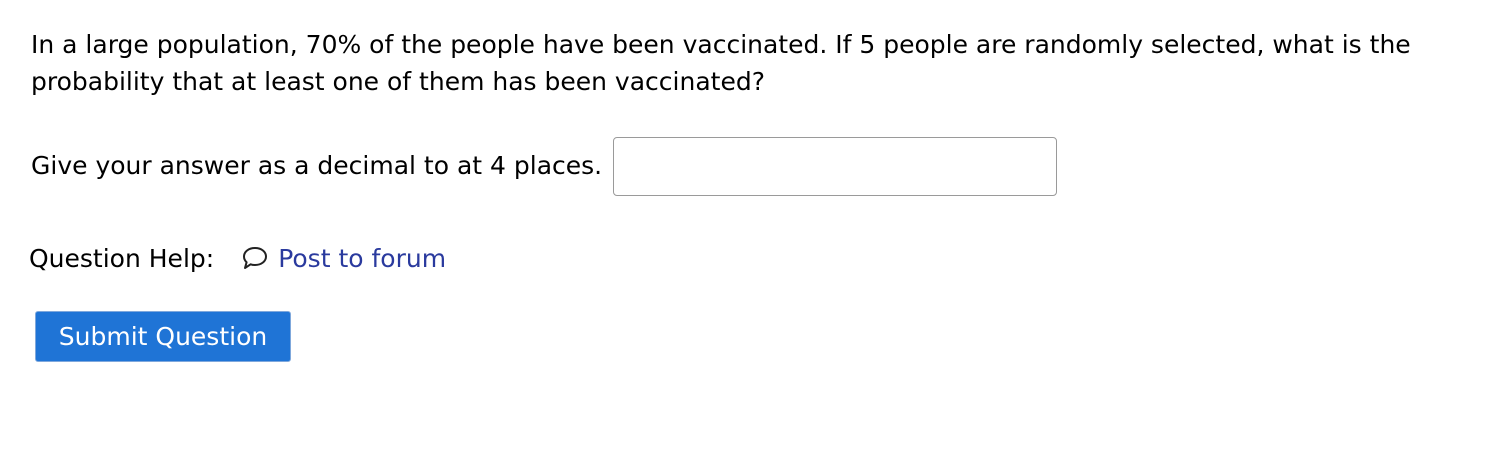  I want to click on speech-bubble-icon, so click(255, 258).